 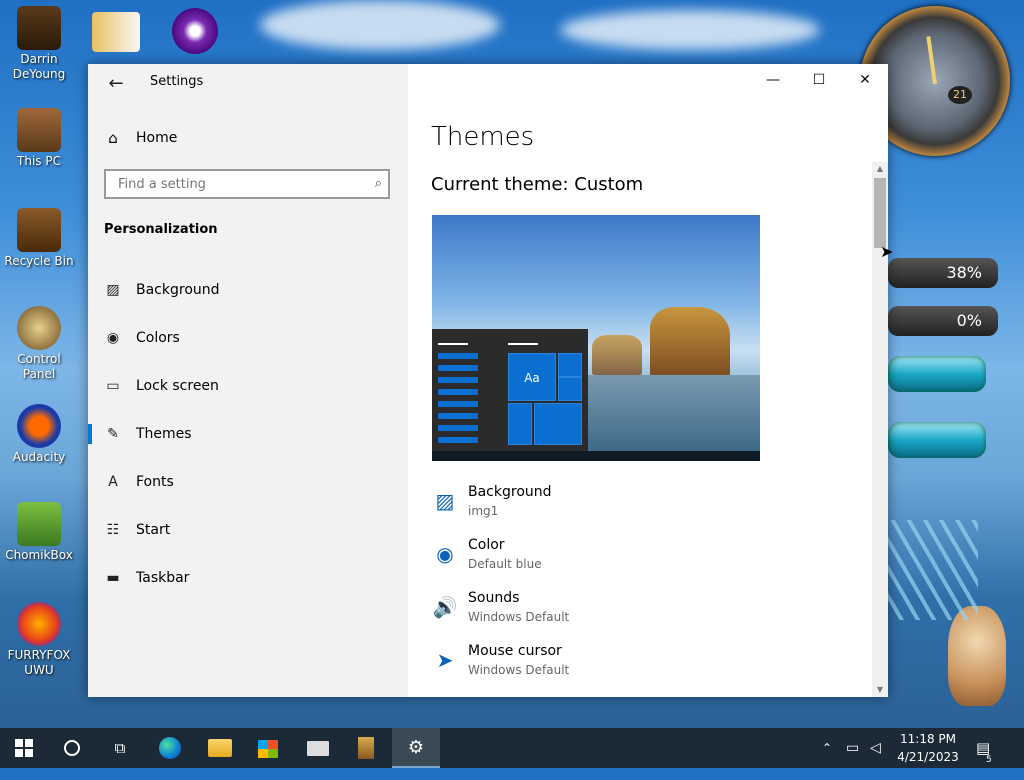 I want to click on network-icon: ▭, so click(x=853, y=748).